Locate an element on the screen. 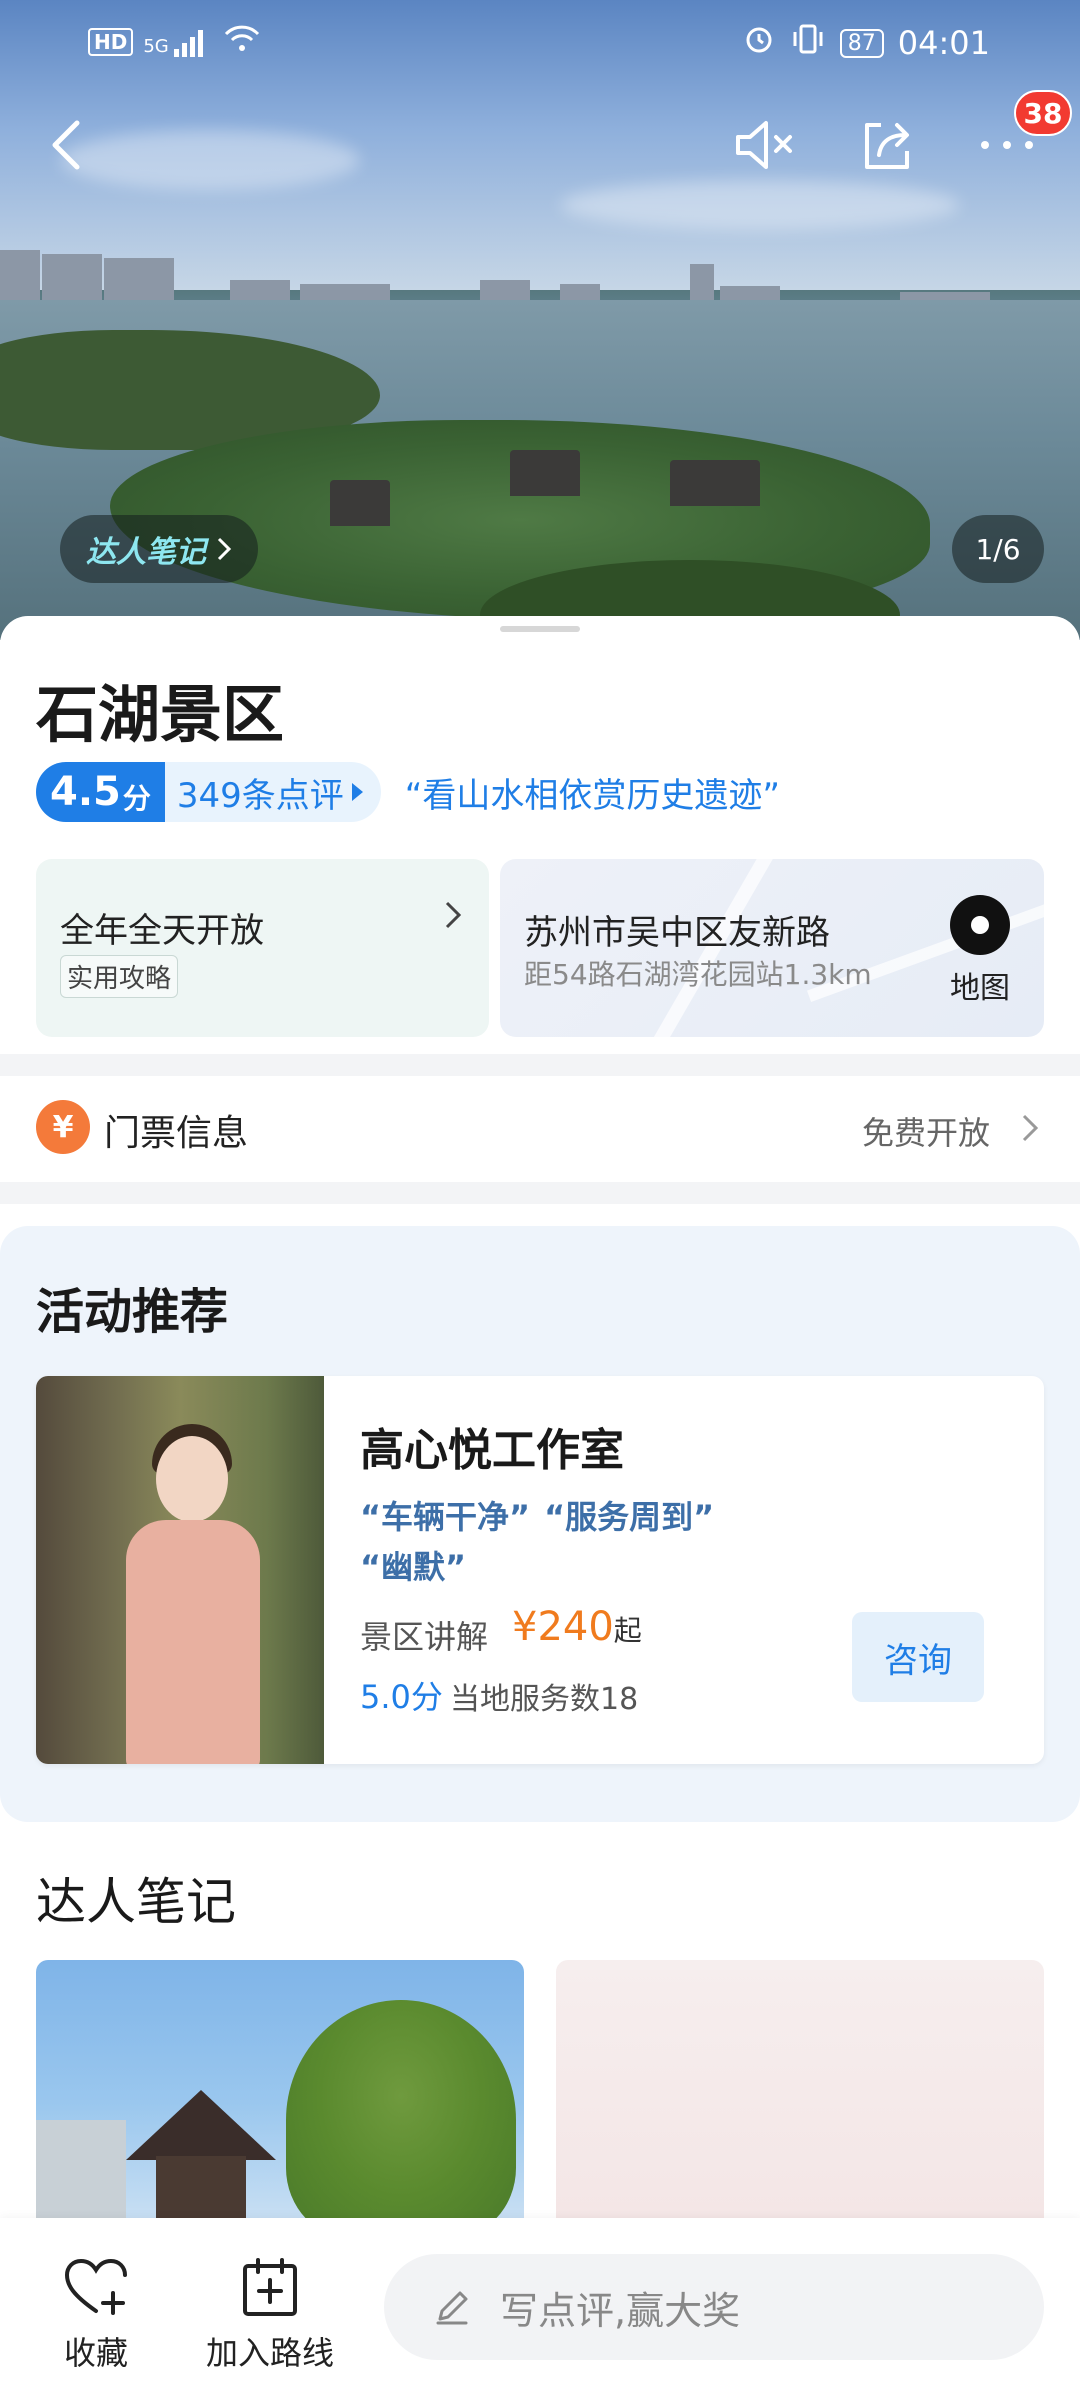 The image size is (1080, 2400). rating-row: 4.5 分 349条点评 “看山水相依赏历史遗迹” is located at coordinates (408, 792).